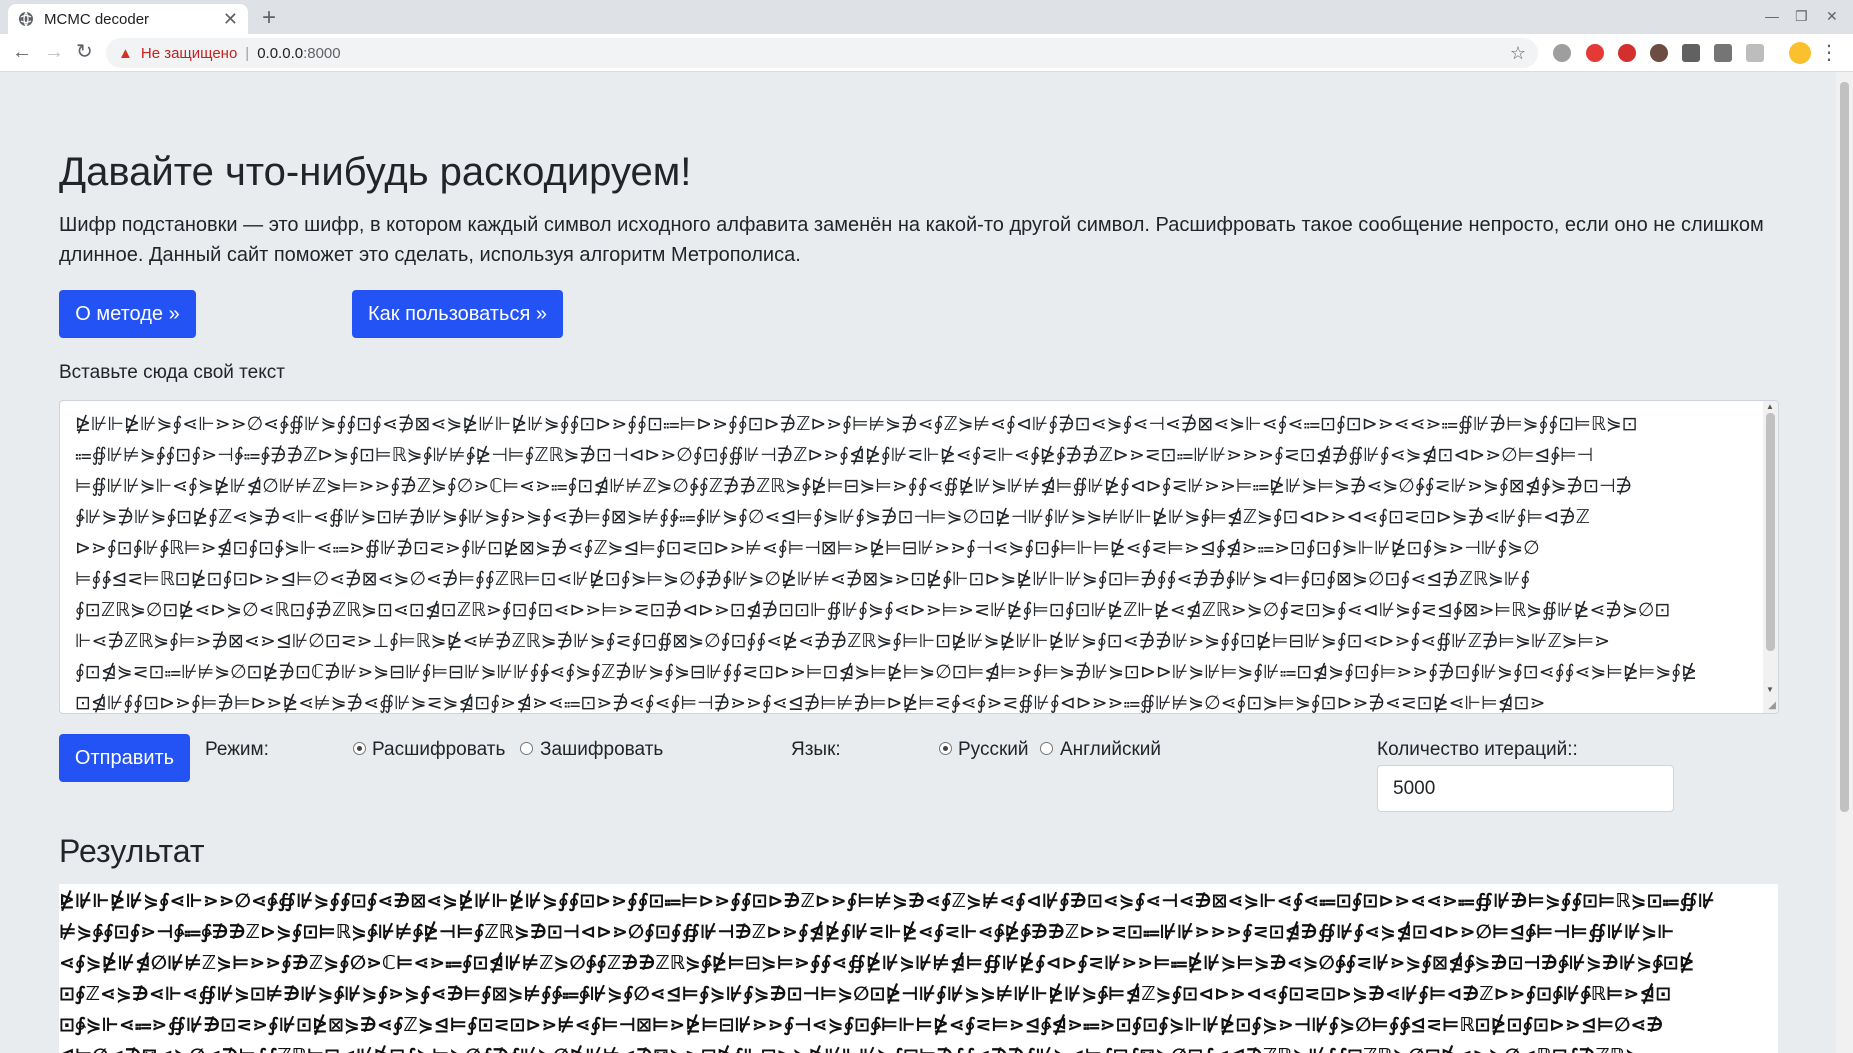 The height and width of the screenshot is (1053, 1853). What do you see at coordinates (230, 19) in the screenshot?
I see `close-tab-icon: ✕` at bounding box center [230, 19].